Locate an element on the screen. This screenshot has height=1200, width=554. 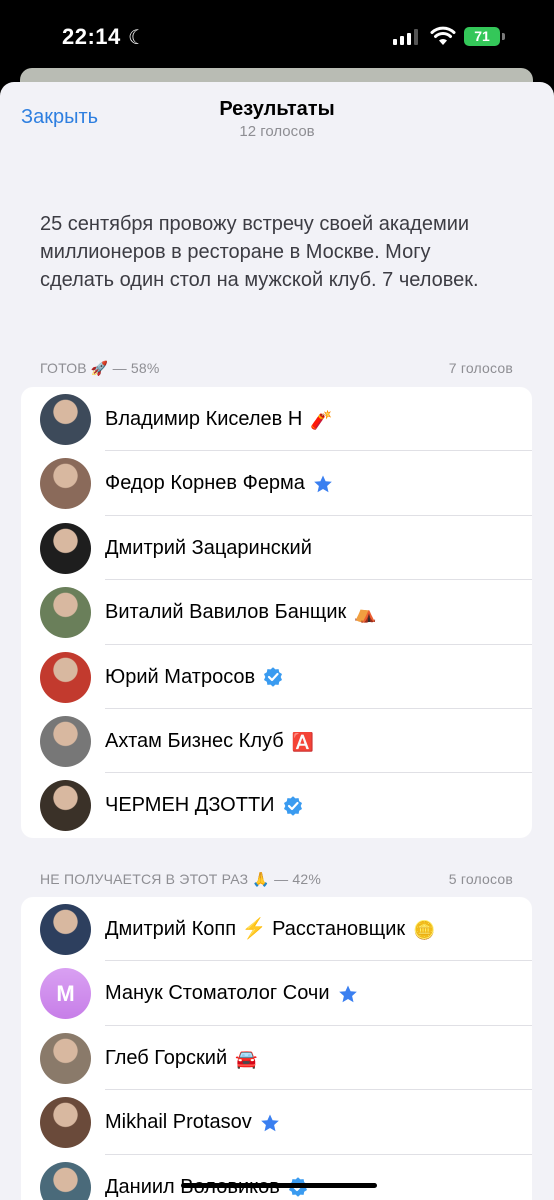
voter-row: Mikhail Protasov is located at coordinates (276, 1122).